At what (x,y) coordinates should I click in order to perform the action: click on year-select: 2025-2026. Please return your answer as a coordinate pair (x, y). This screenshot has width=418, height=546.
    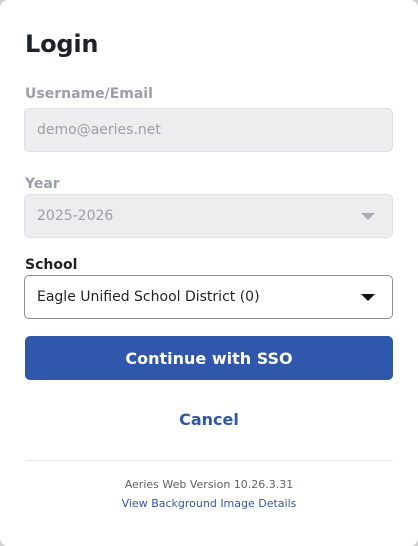
    Looking at the image, I should click on (208, 216).